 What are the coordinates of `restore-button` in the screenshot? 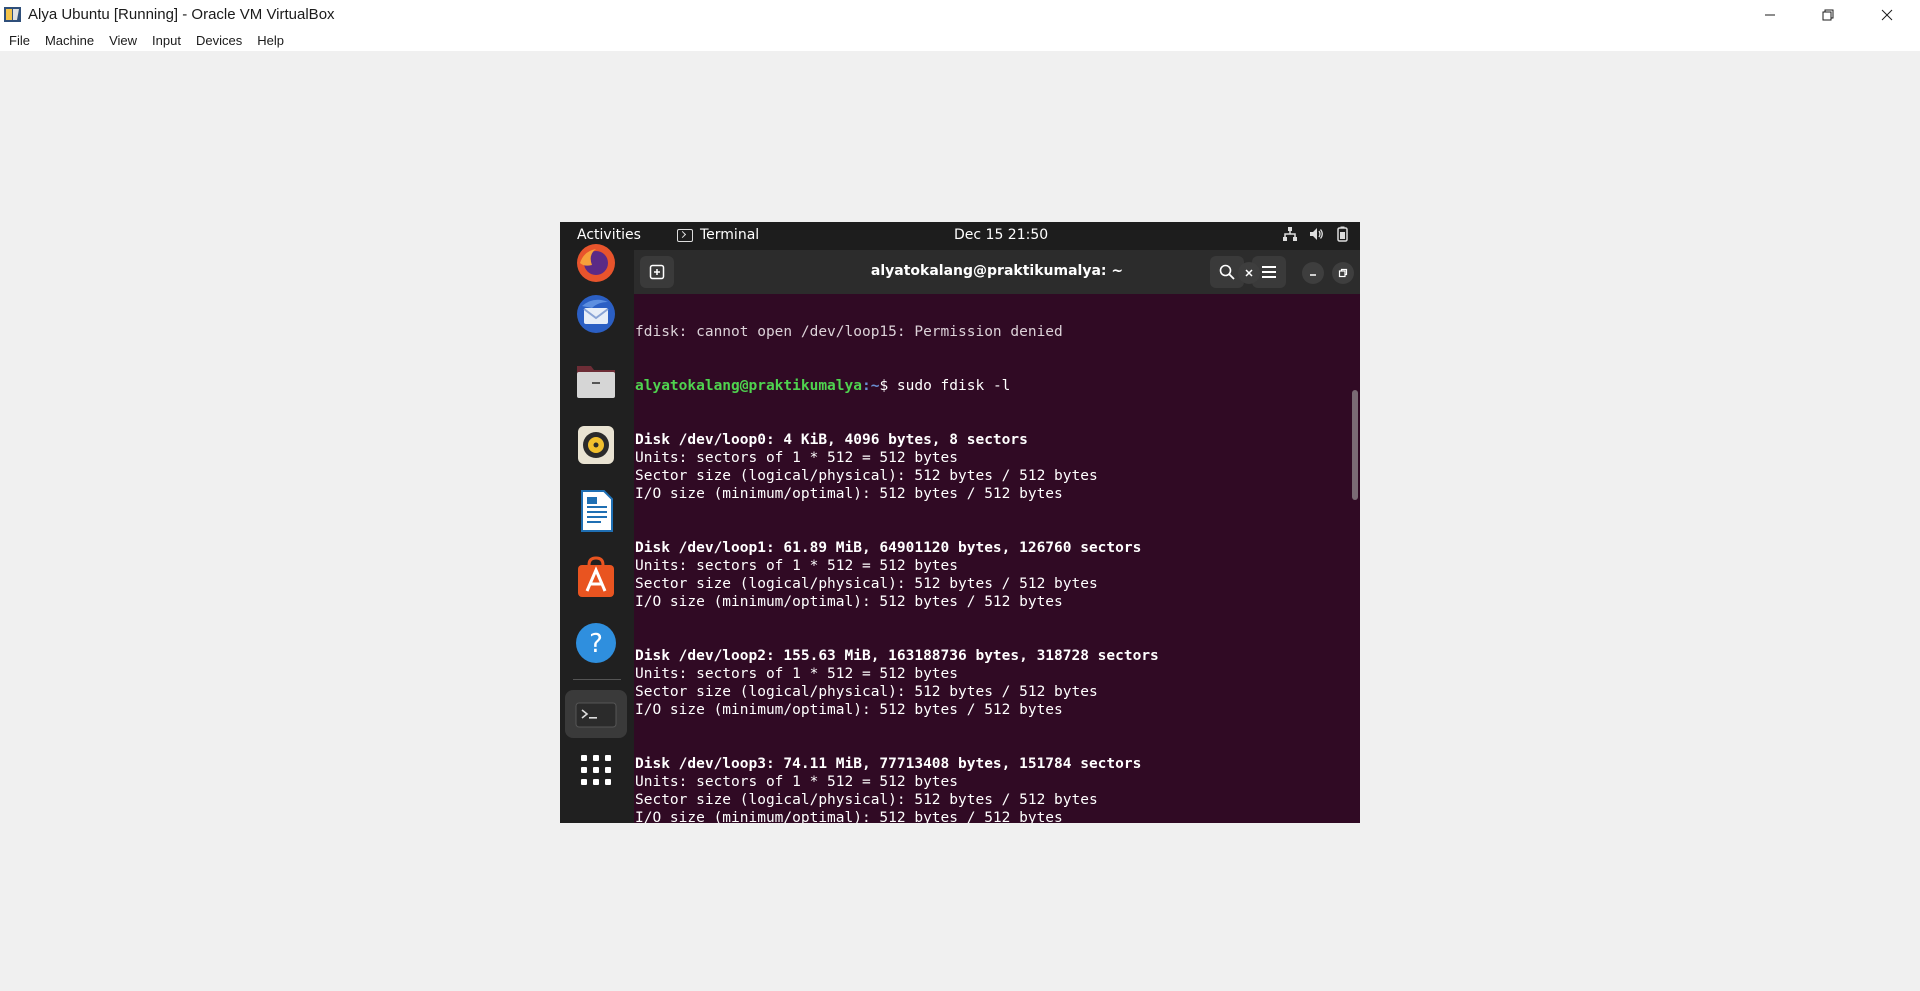 It's located at (1828, 14).